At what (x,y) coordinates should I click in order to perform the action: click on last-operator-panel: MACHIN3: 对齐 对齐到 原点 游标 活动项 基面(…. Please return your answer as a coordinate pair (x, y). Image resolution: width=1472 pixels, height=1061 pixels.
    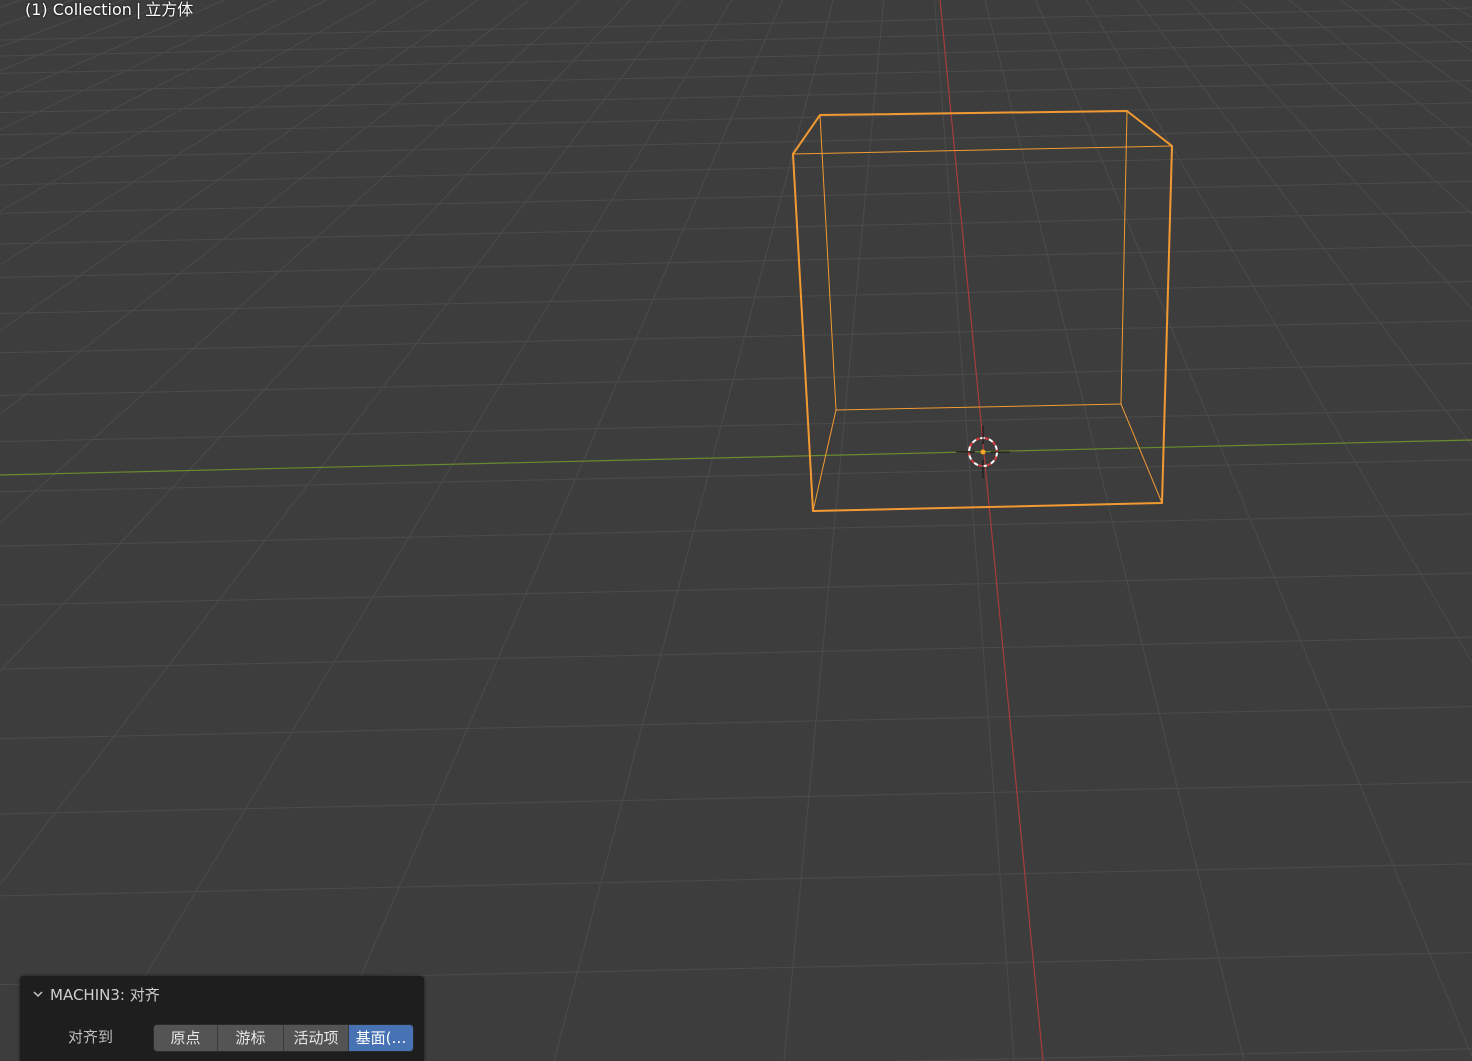
    Looking at the image, I should click on (222, 1018).